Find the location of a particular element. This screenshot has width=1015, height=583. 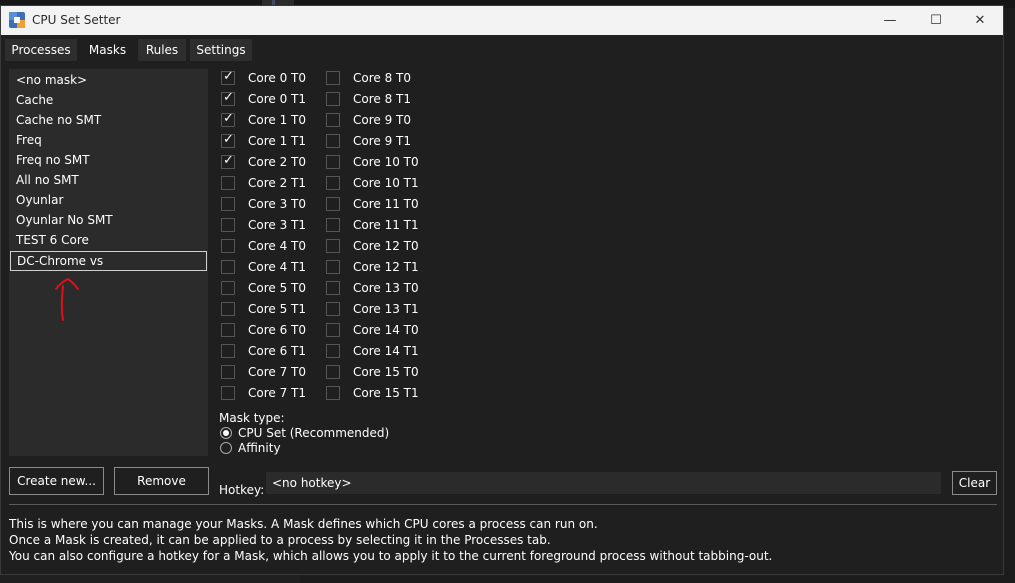

tab-rules: Rules is located at coordinates (162, 50).